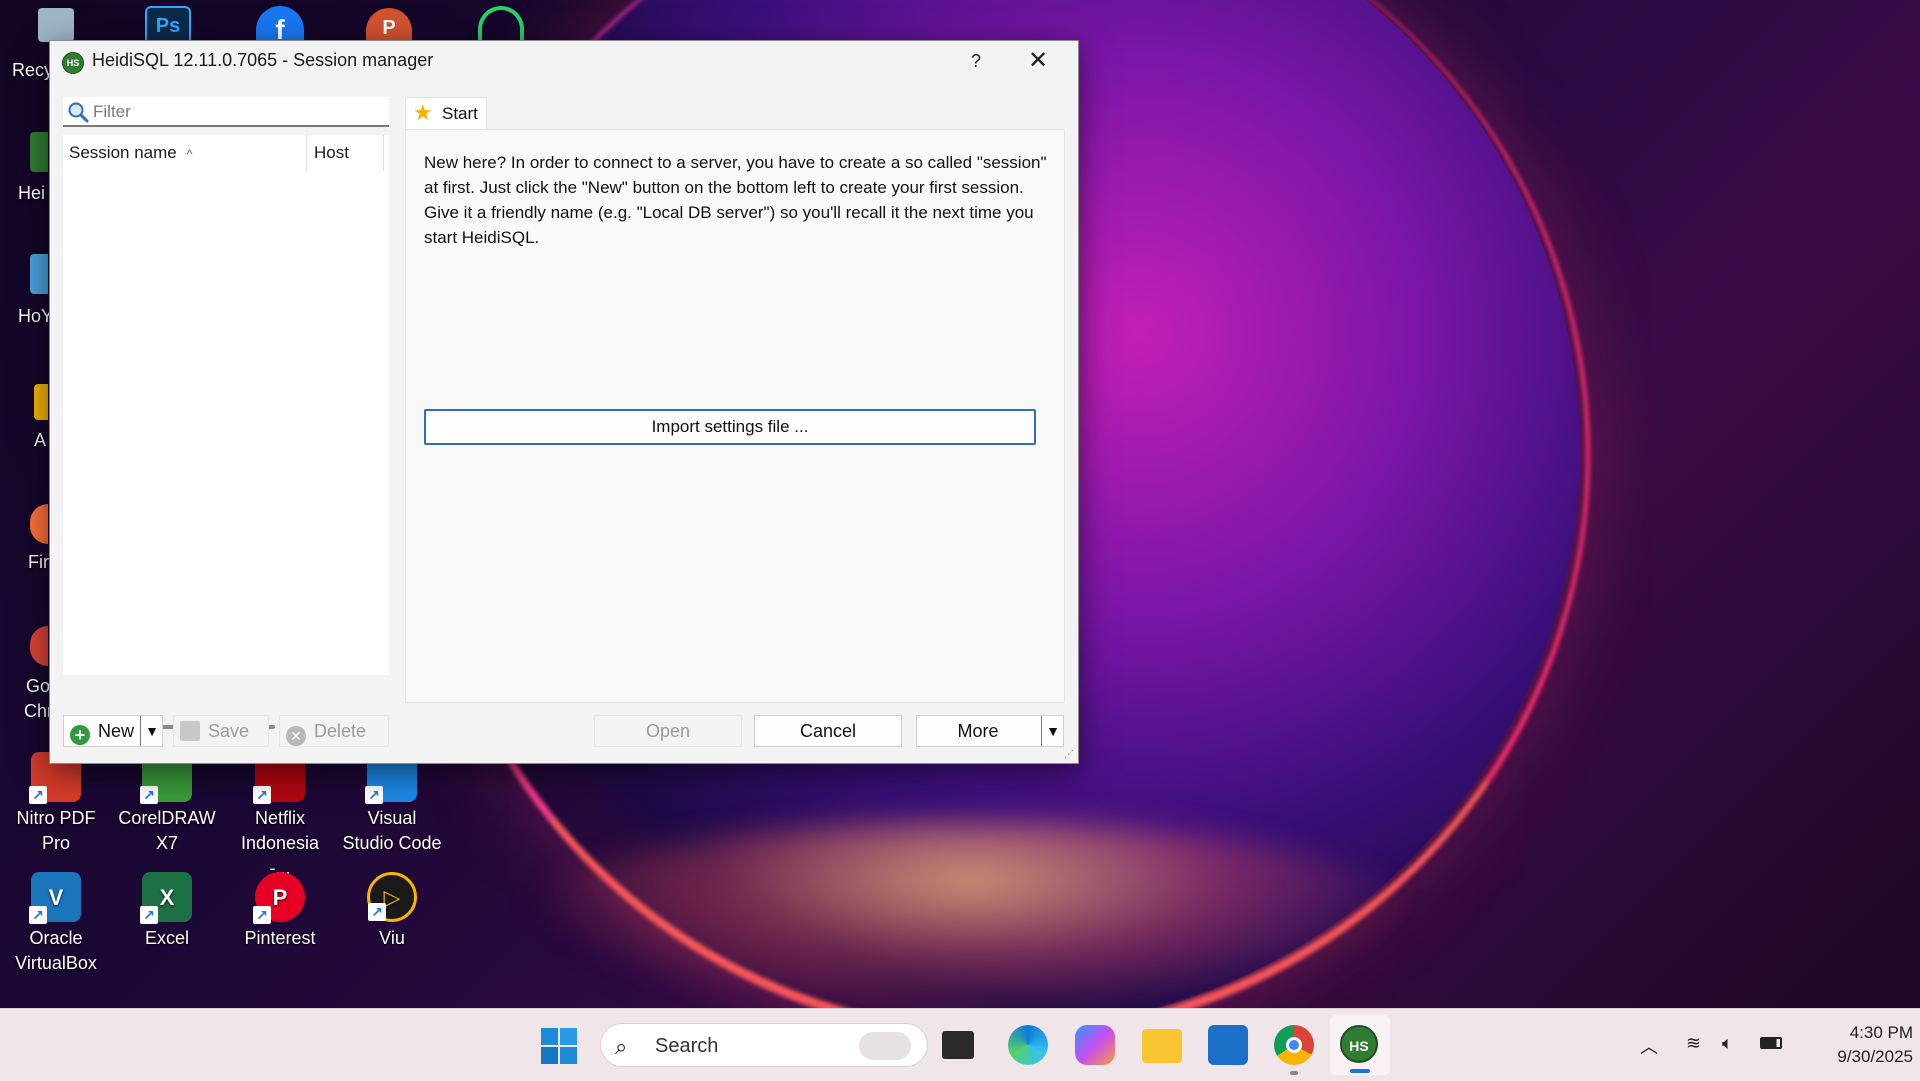 This screenshot has width=1920, height=1081. I want to click on session-list-header: Session name ^ Host, so click(226, 153).